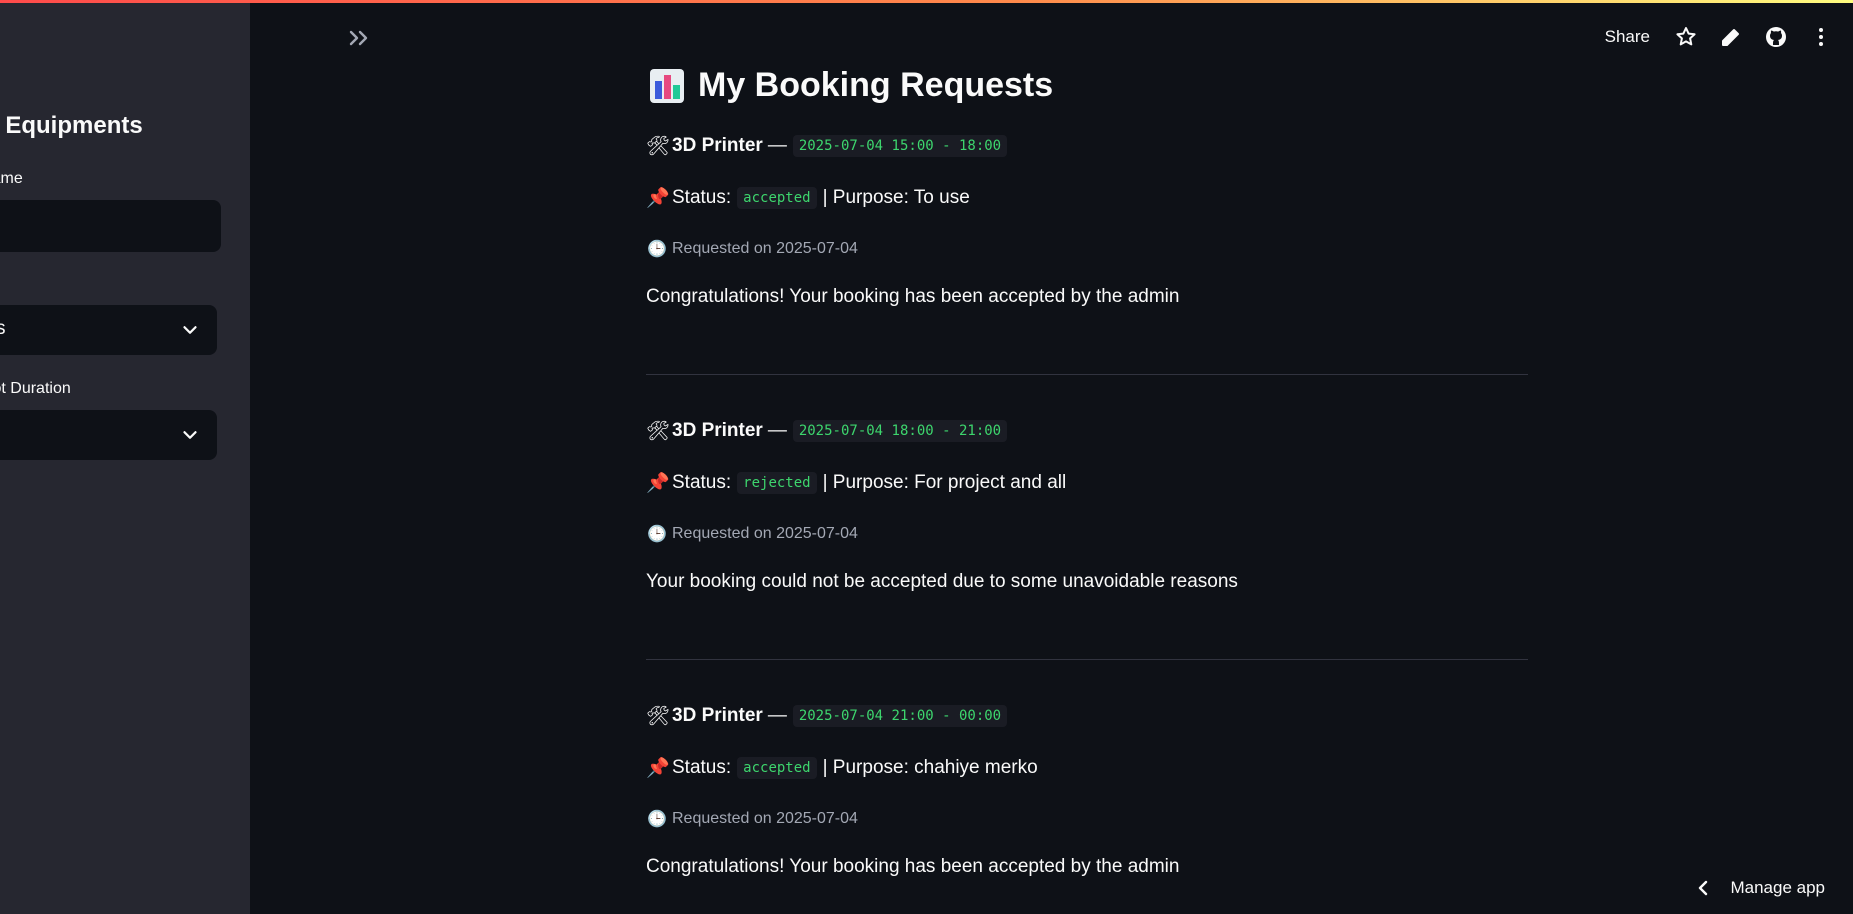 This screenshot has height=914, width=1853. What do you see at coordinates (1731, 37) in the screenshot?
I see `edit-pencil-icon` at bounding box center [1731, 37].